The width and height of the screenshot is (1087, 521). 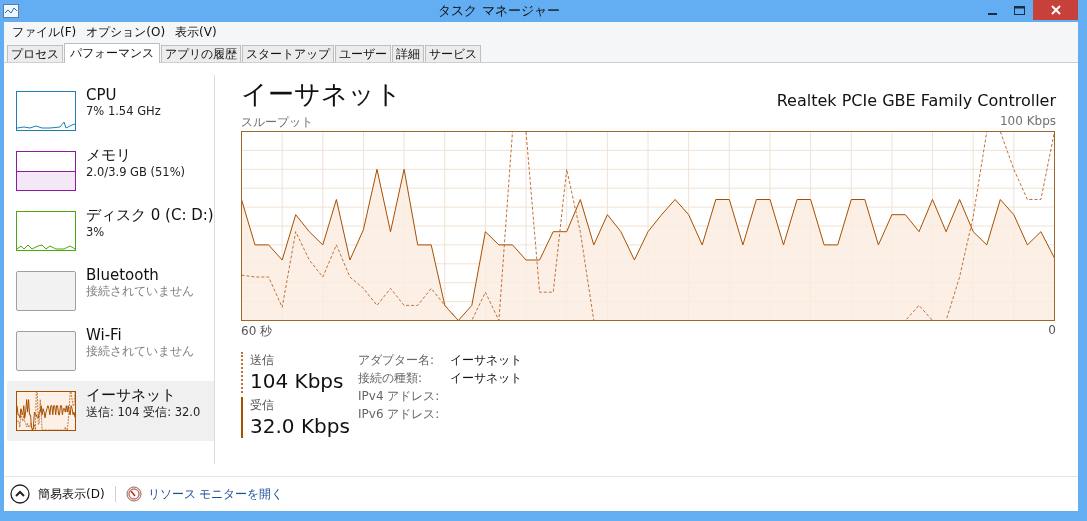 What do you see at coordinates (257, 331) in the screenshot?
I see `time-label: 60 秒` at bounding box center [257, 331].